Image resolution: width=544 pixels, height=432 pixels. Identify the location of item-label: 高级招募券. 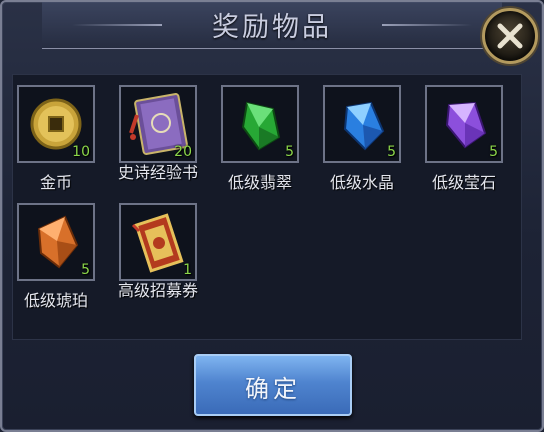
(157, 290).